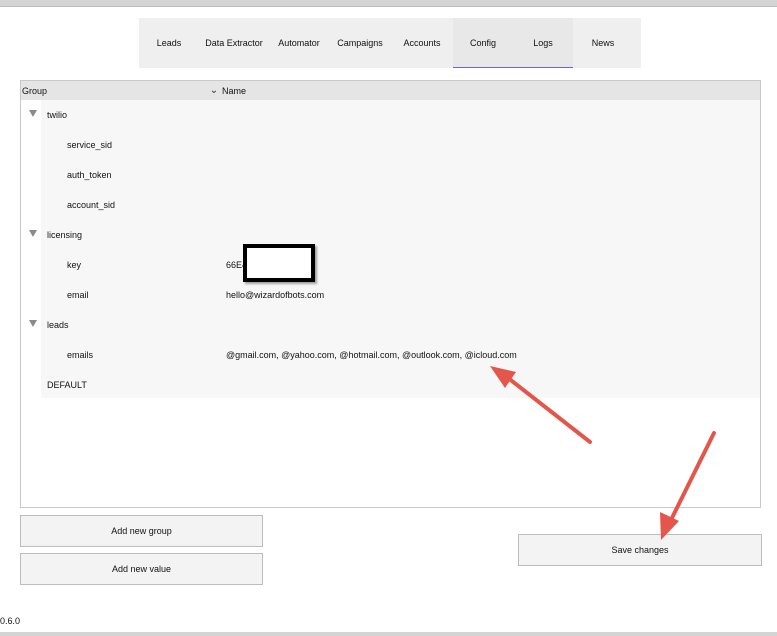 The width and height of the screenshot is (777, 636). Describe the element at coordinates (388, 3) in the screenshot. I see `window-top-edge` at that location.